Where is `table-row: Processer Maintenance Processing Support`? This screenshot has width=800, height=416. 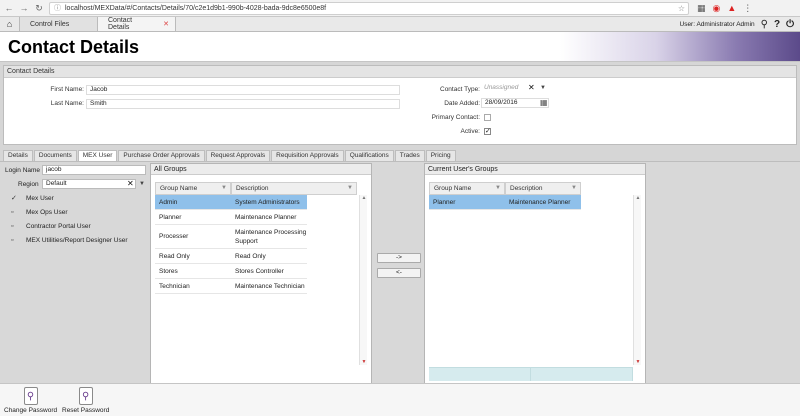 table-row: Processer Maintenance Processing Support is located at coordinates (231, 237).